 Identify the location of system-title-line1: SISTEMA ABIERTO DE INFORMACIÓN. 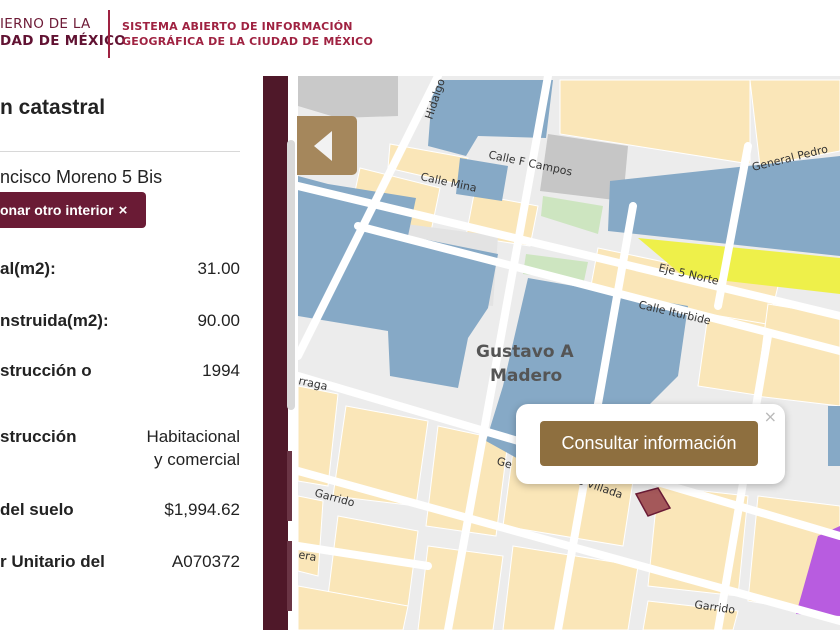
(237, 26).